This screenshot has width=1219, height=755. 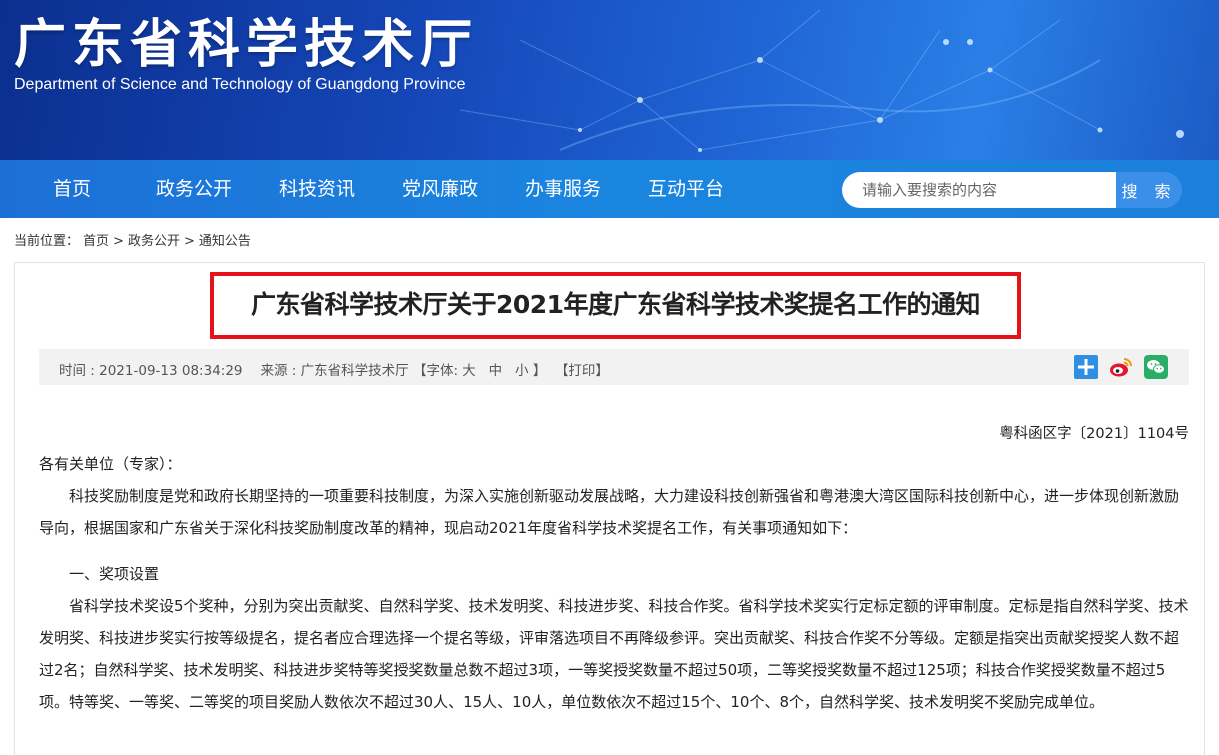 What do you see at coordinates (530, 371) in the screenshot?
I see `font-size-small: 小 】` at bounding box center [530, 371].